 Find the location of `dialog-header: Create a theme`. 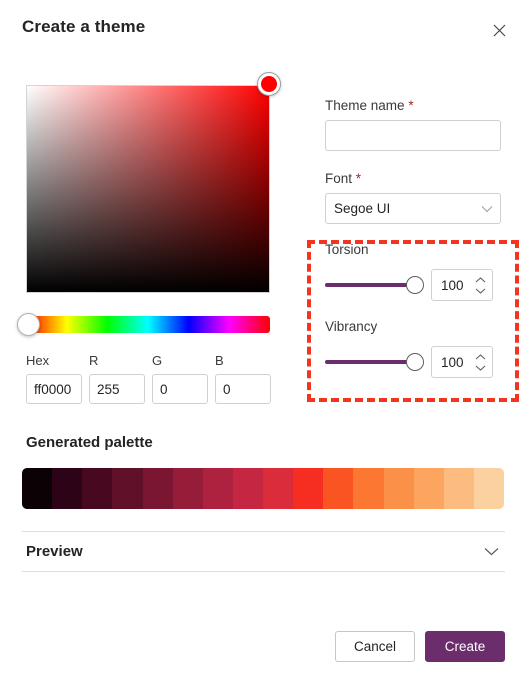

dialog-header: Create a theme is located at coordinates (263, 28).